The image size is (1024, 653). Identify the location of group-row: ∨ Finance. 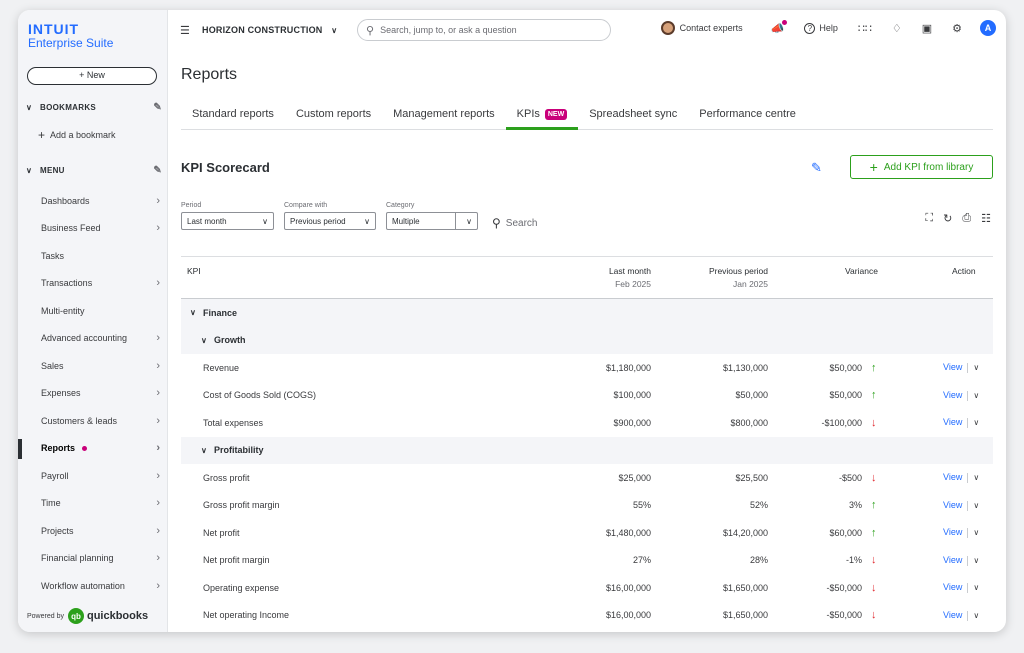
(587, 313).